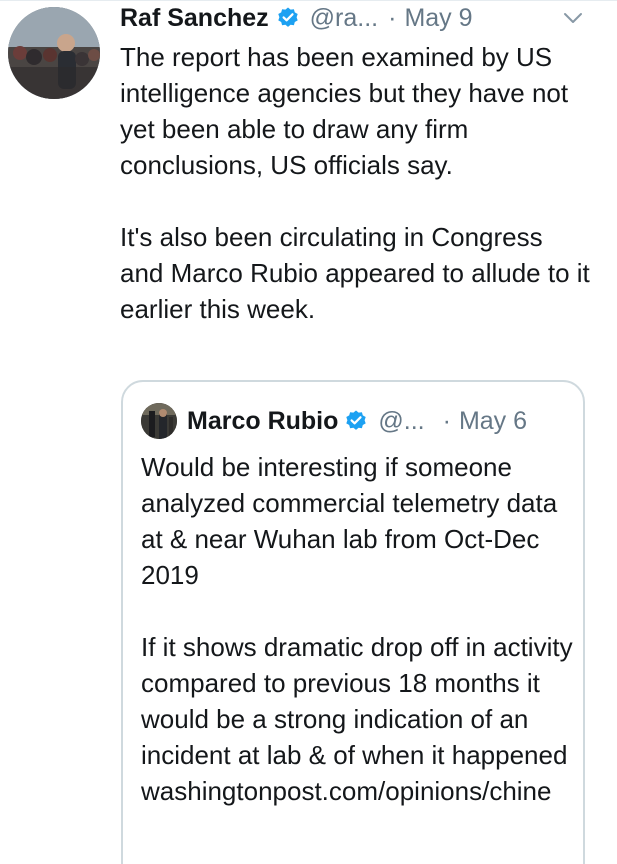 Image resolution: width=617 pixels, height=864 pixels. I want to click on quoted-author-avatar, so click(159, 421).